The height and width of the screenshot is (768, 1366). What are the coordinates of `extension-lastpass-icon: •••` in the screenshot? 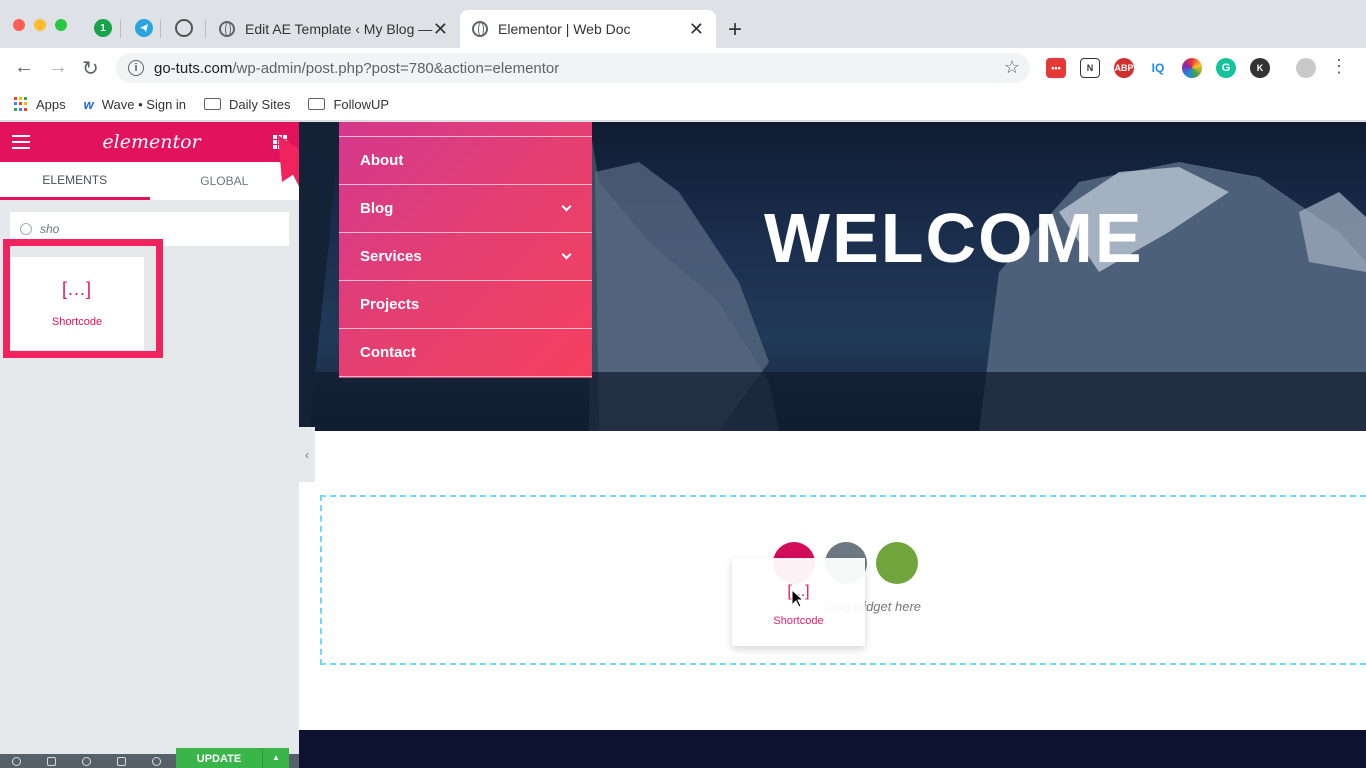 It's located at (1056, 68).